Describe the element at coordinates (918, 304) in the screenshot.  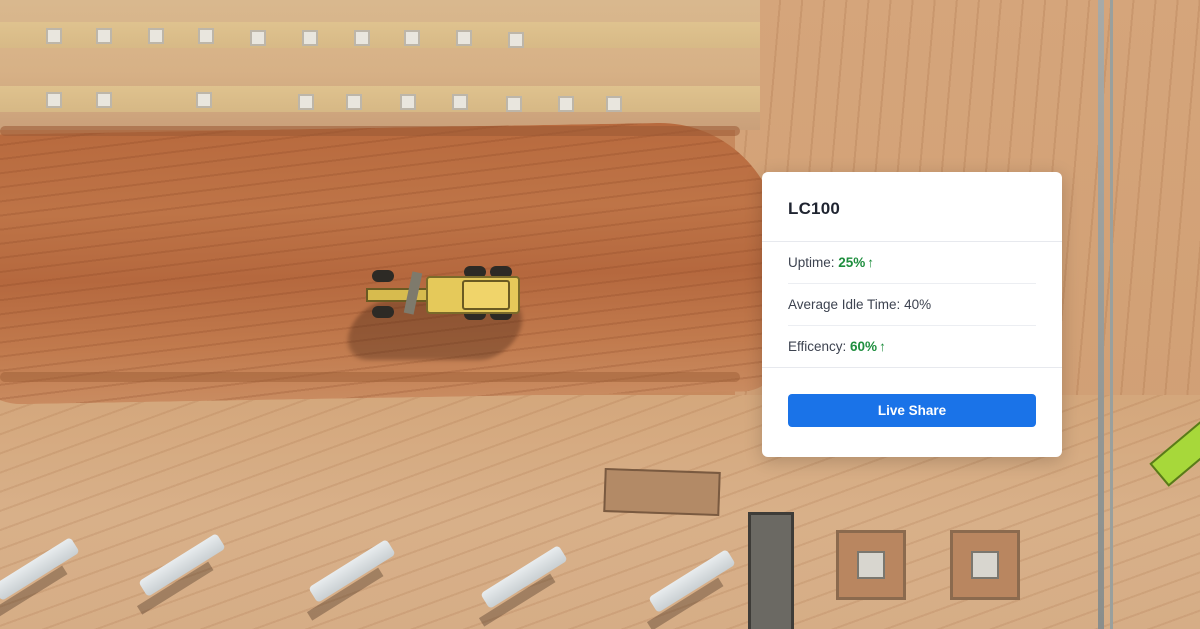
I see `stat-value: 40%` at that location.